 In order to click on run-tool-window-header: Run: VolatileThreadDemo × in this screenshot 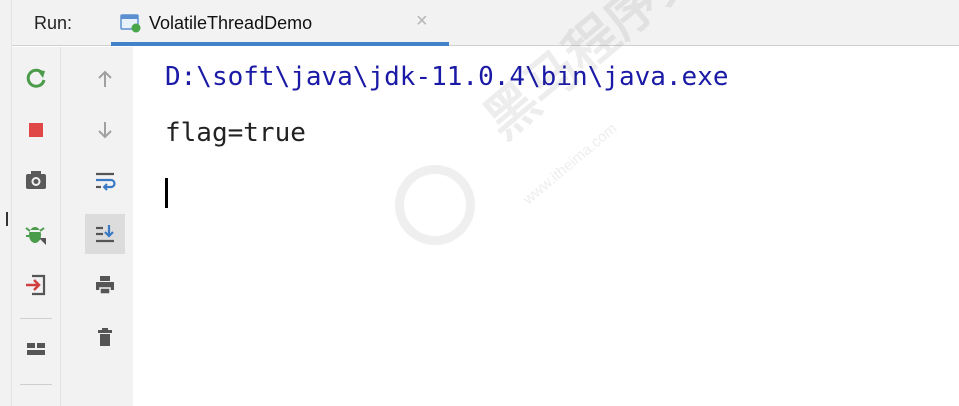, I will do `click(485, 23)`.